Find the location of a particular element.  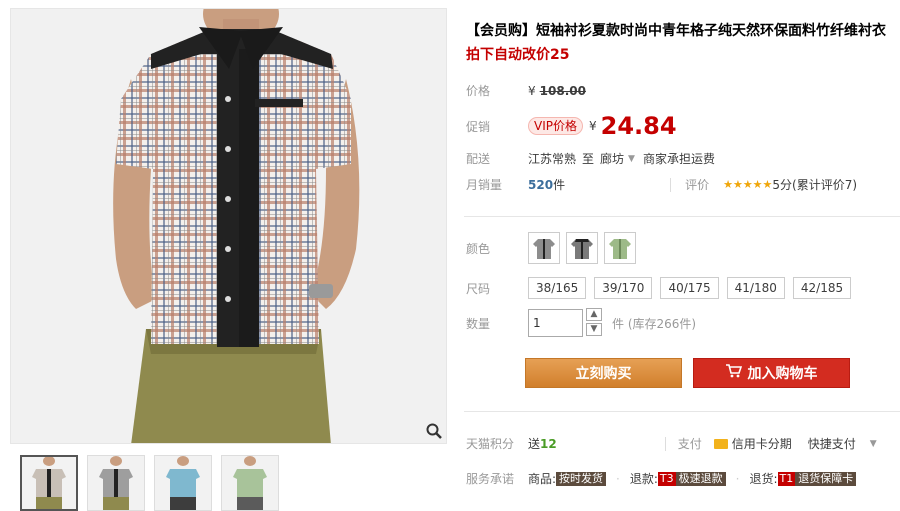

color-swatch-green is located at coordinates (620, 248).